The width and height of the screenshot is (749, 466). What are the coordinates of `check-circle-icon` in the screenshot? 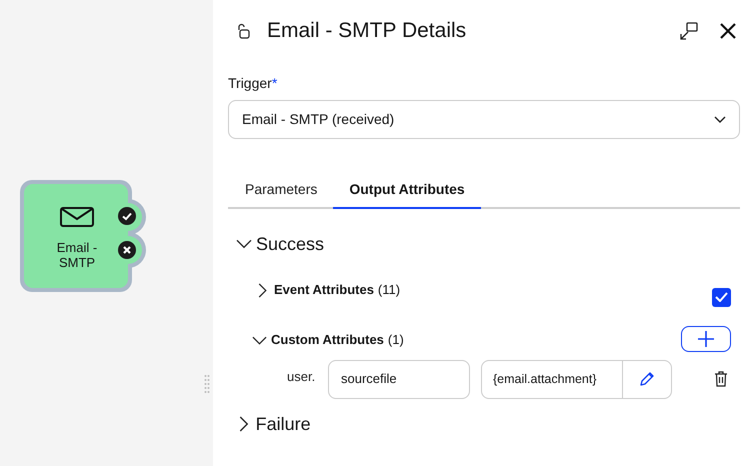 It's located at (127, 216).